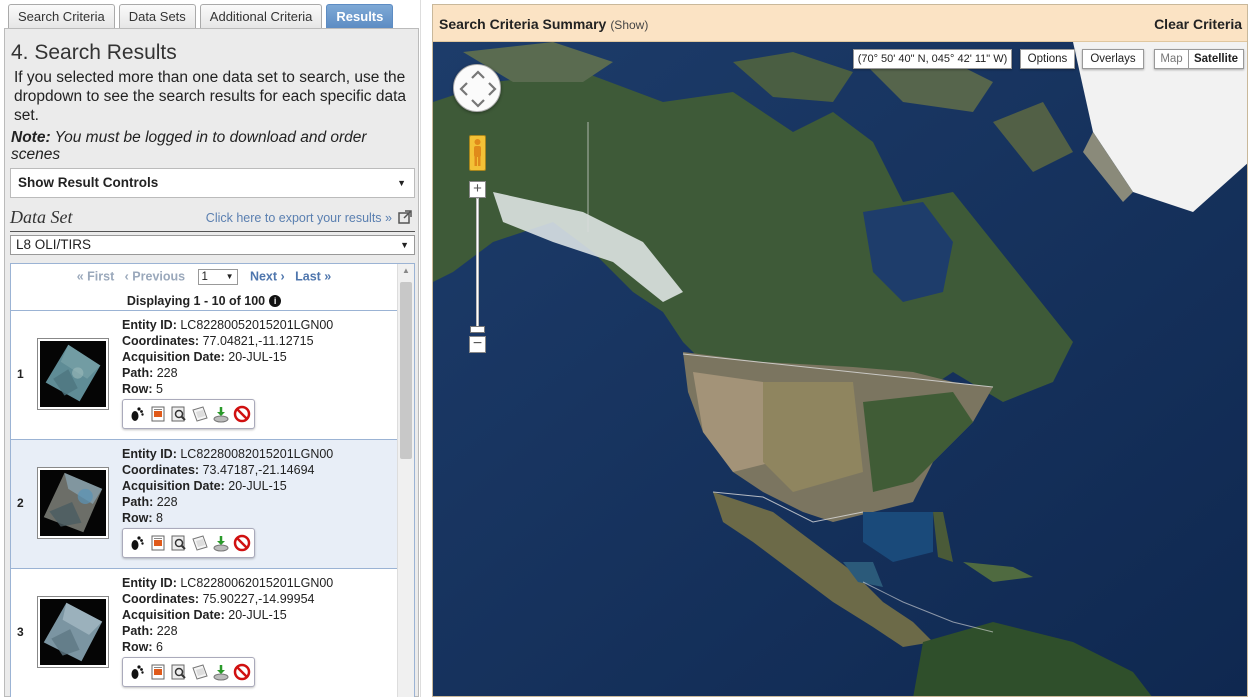  What do you see at coordinates (41, 217) in the screenshot?
I see `dataset-label: Data Set` at bounding box center [41, 217].